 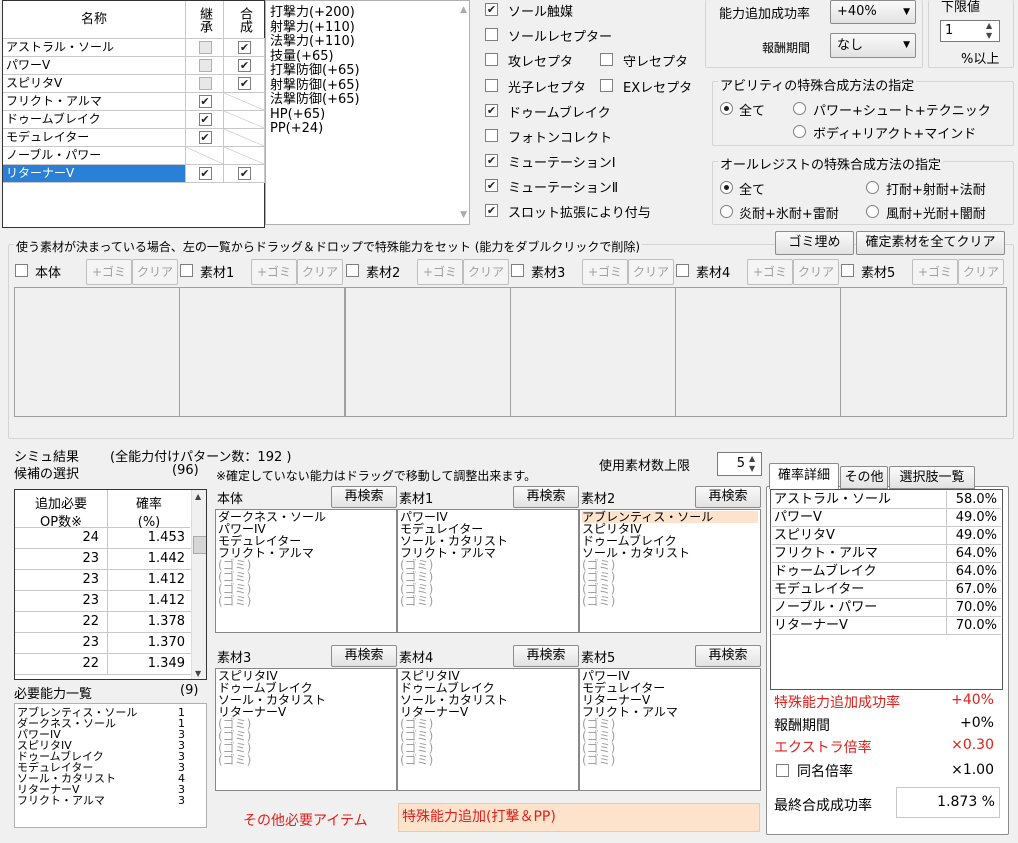 I want to click on mutation1-checkbox: ✔, so click(x=491, y=160).